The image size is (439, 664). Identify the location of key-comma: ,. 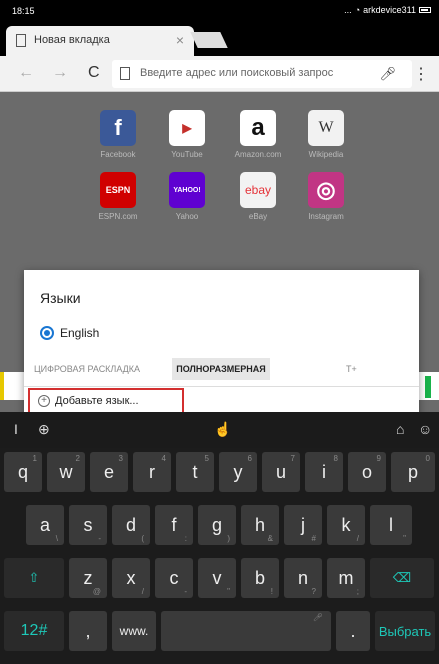
(88, 631).